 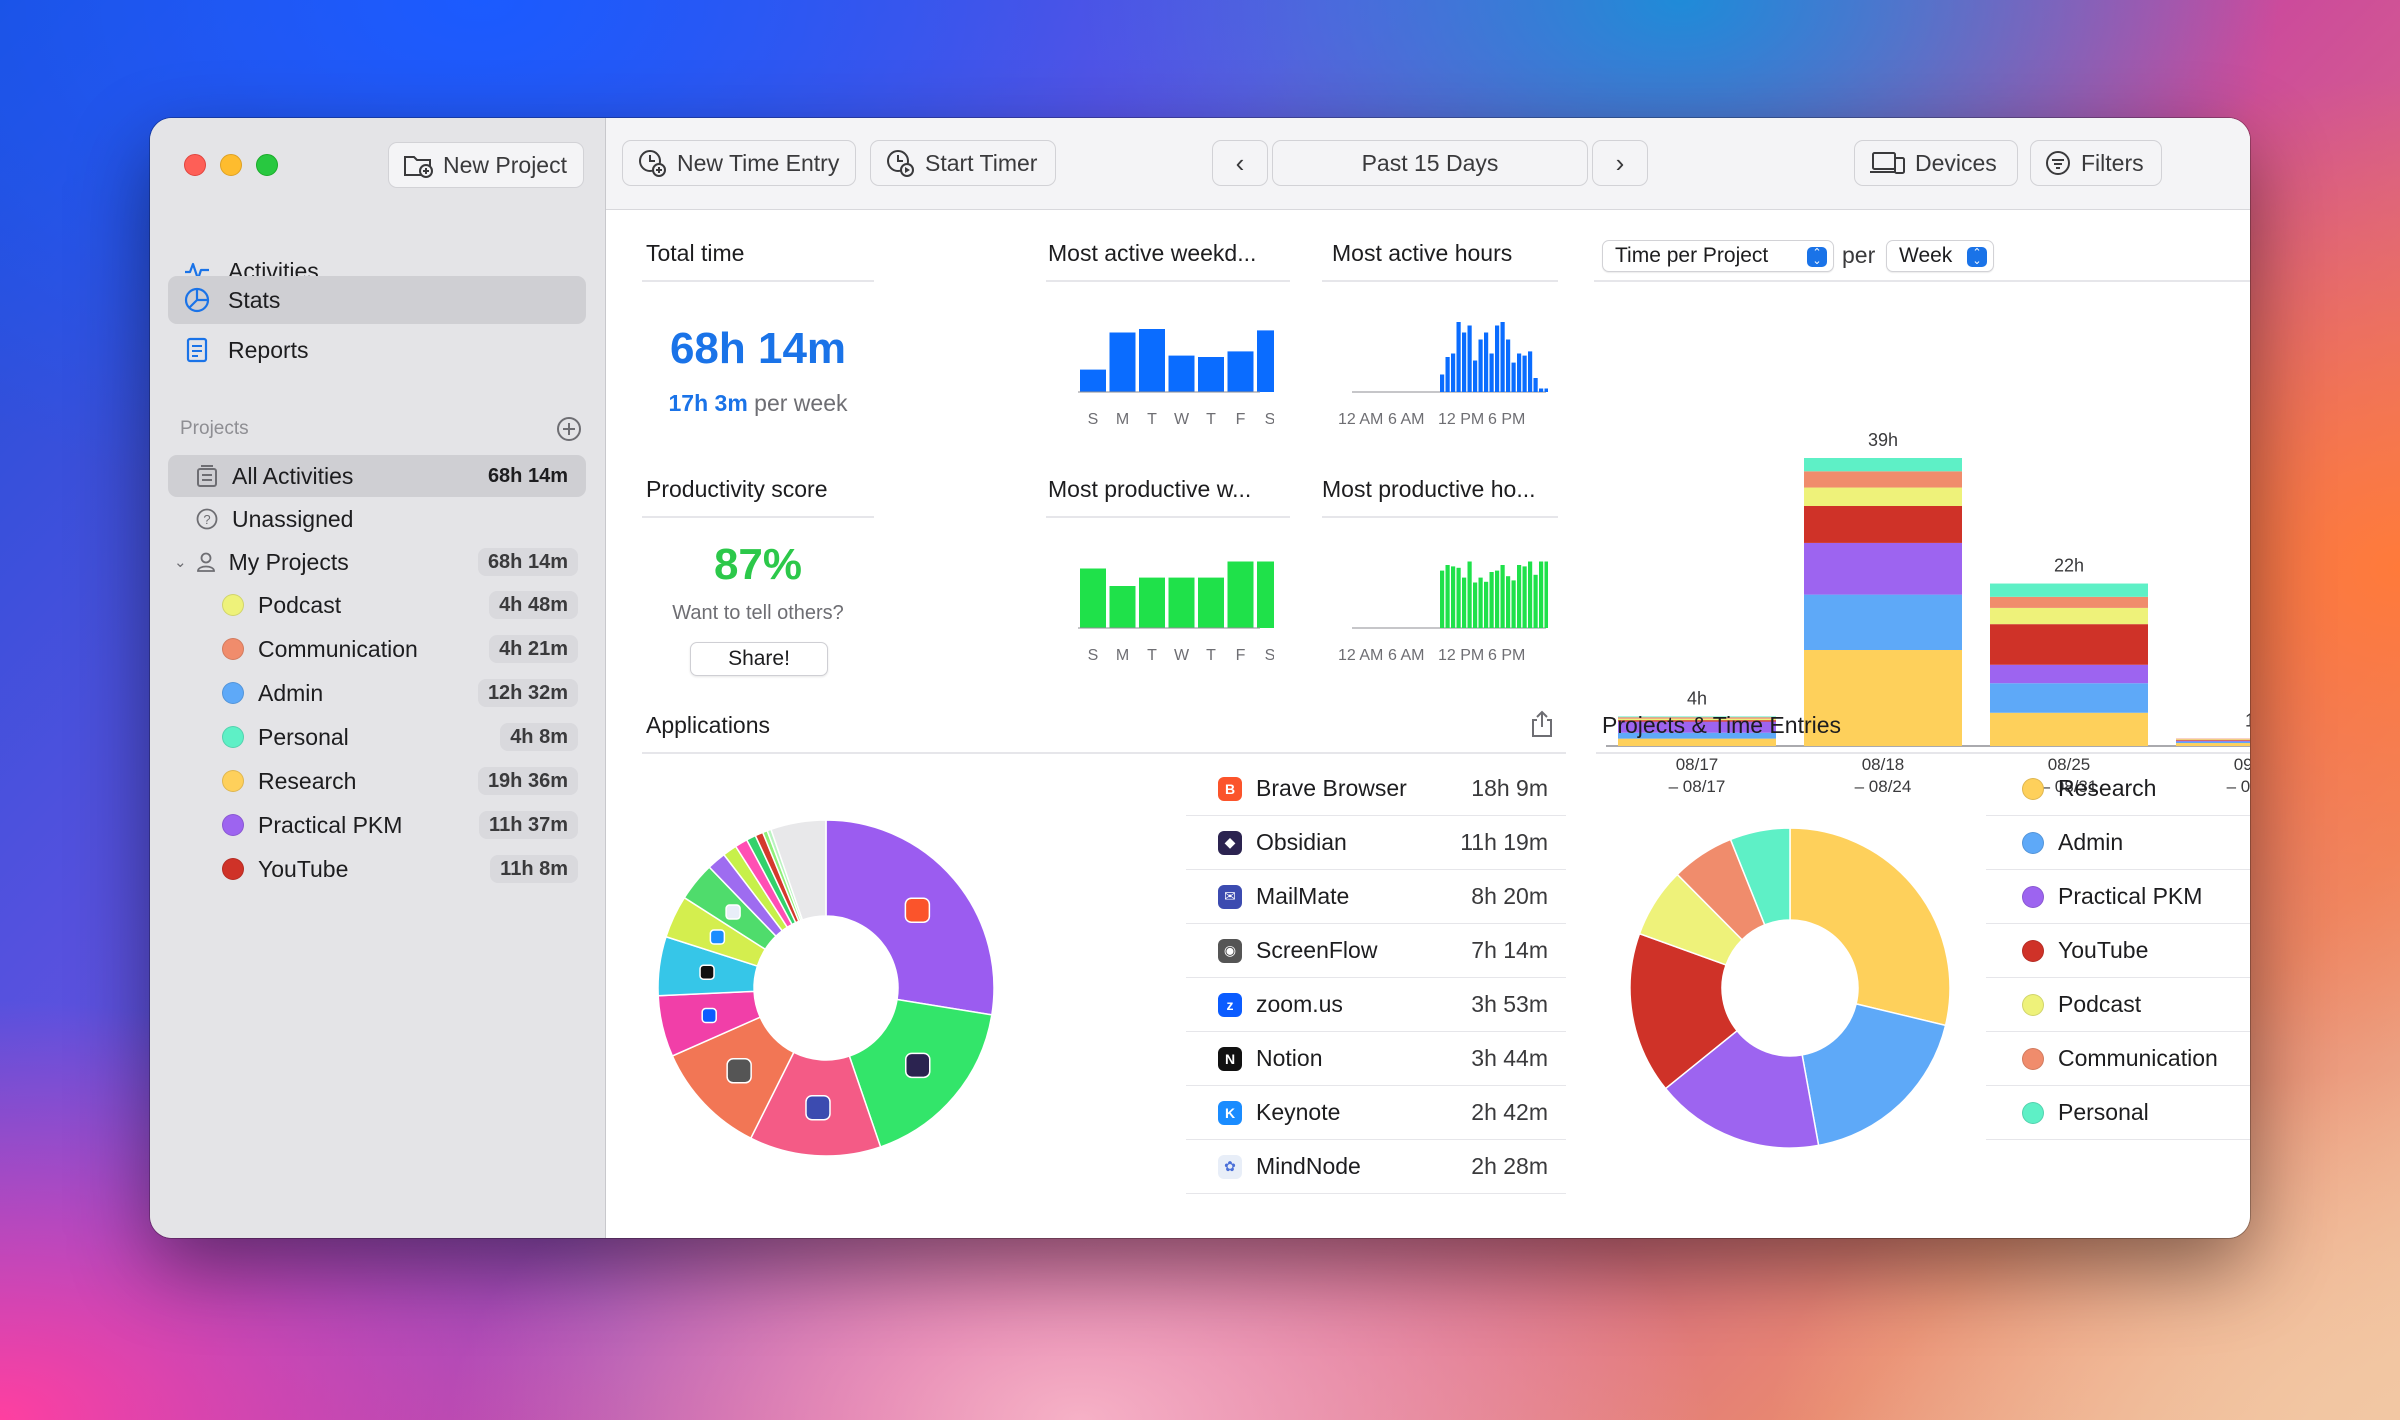 I want to click on project-label: YouTube, so click(x=303, y=868).